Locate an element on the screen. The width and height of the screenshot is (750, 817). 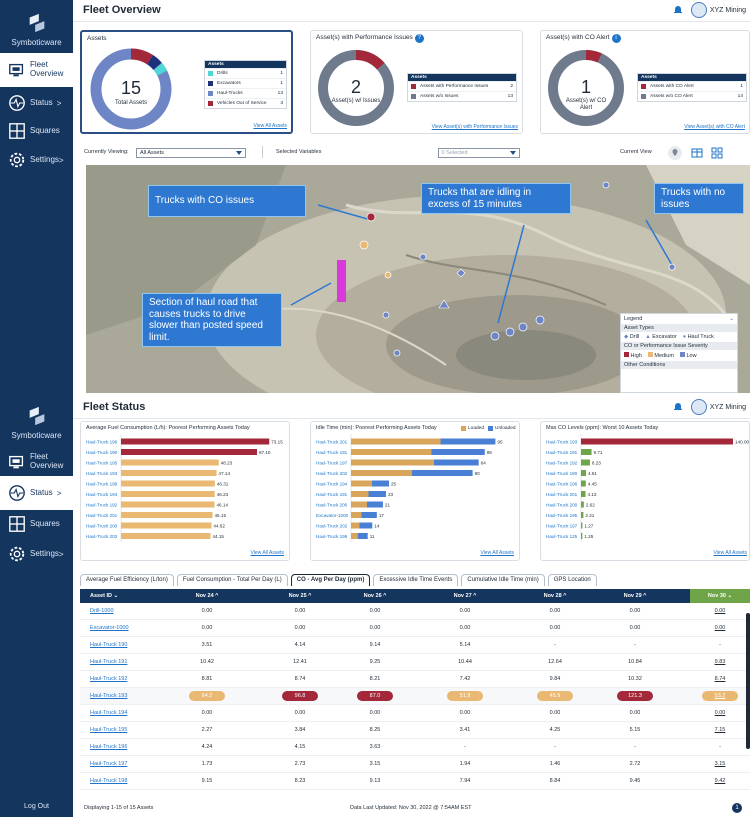
table-icon is located at coordinates (697, 153).